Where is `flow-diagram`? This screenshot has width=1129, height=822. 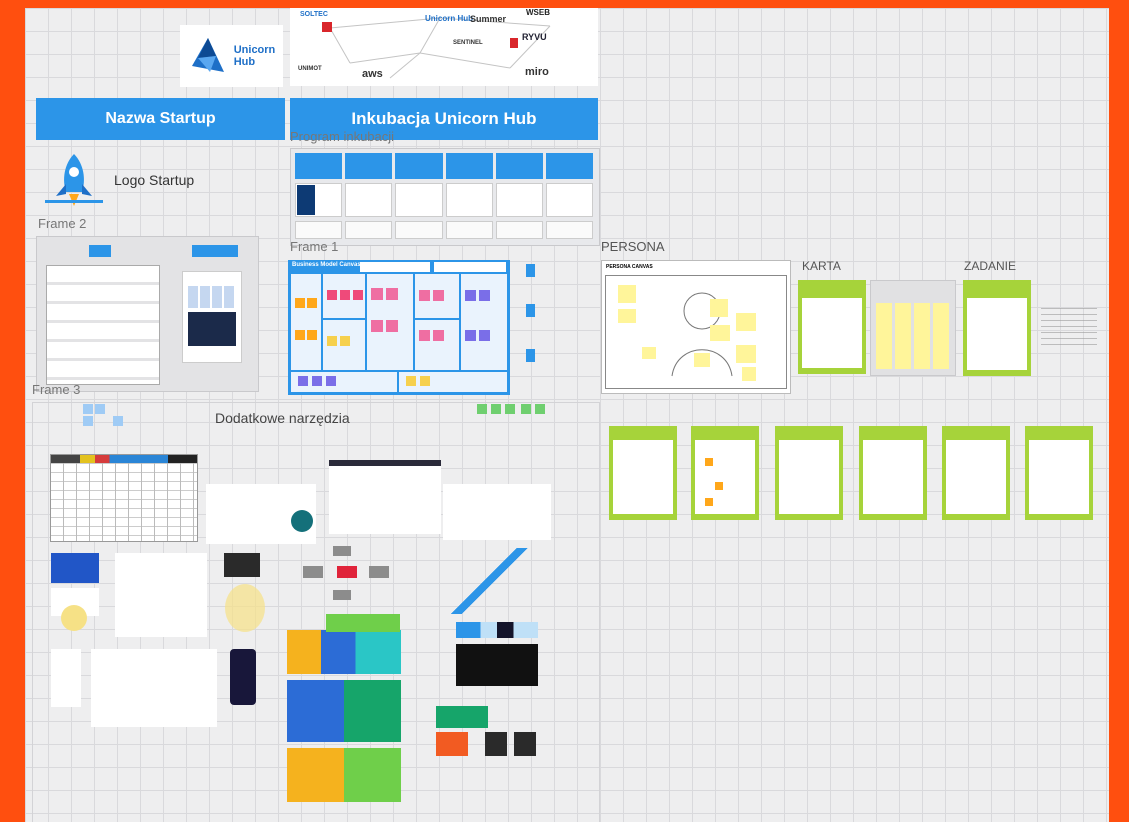 flow-diagram is located at coordinates (346, 574).